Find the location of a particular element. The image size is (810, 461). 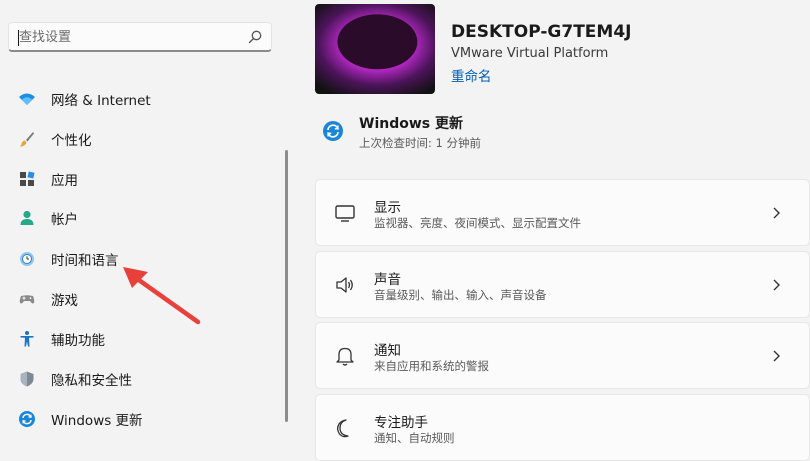

sidebar-item-apps: 应用 is located at coordinates (143, 179).